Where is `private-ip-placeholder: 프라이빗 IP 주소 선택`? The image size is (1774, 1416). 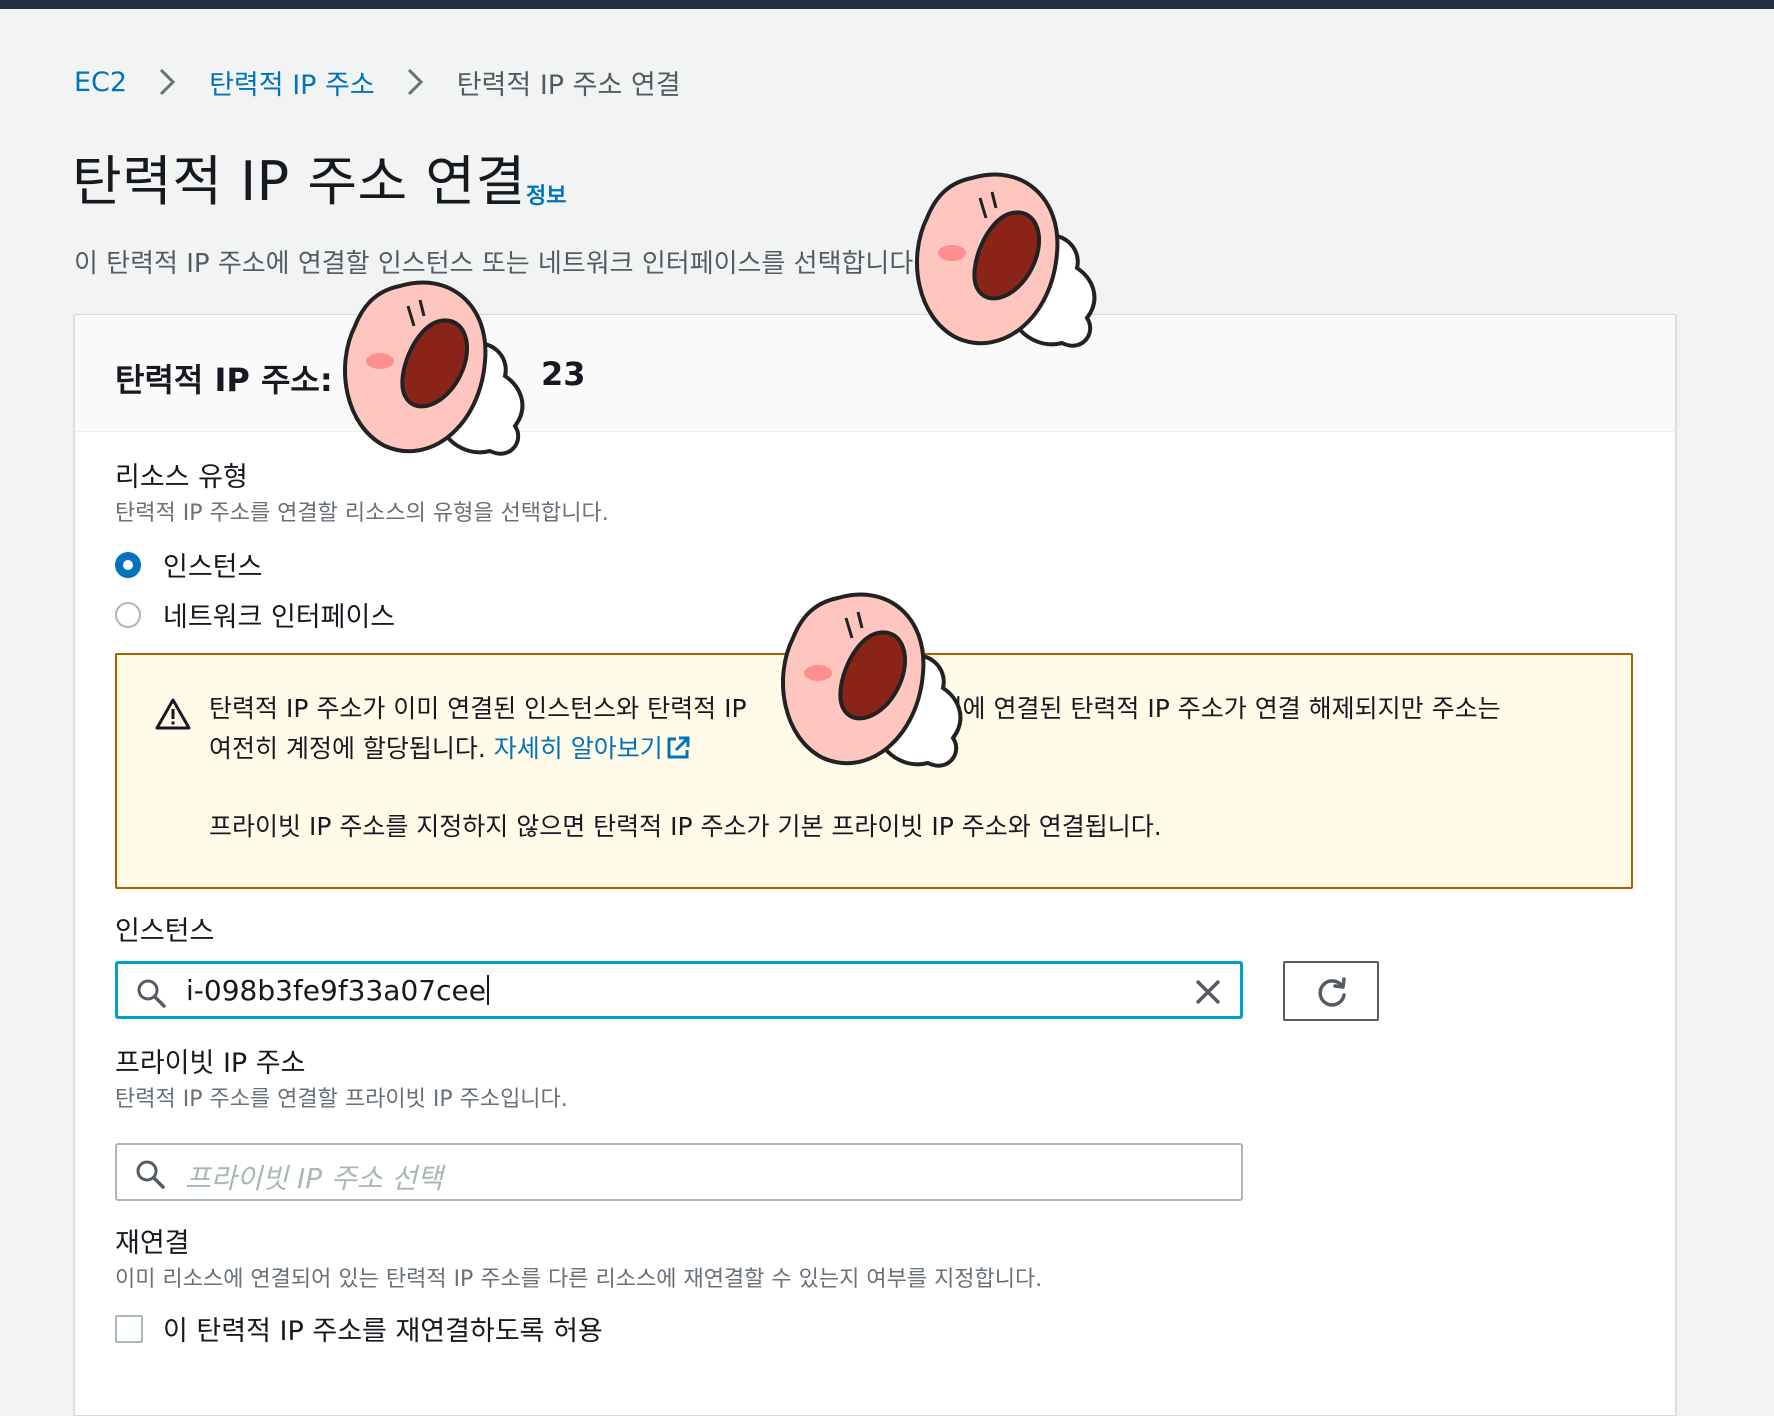
private-ip-placeholder: 프라이빗 IP 주소 선택 is located at coordinates (314, 1178).